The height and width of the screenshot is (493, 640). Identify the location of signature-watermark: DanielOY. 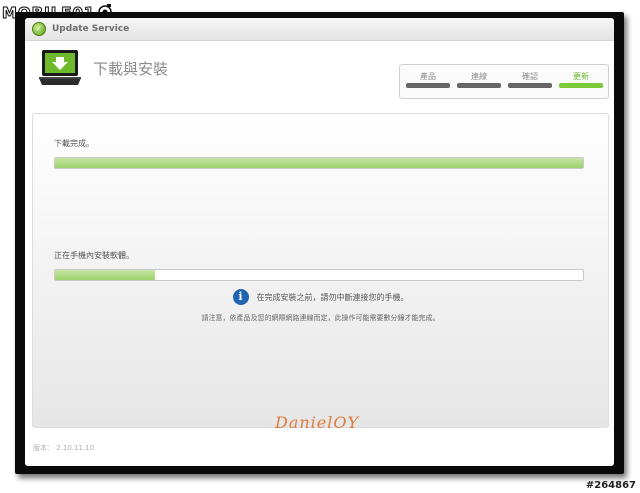
(317, 422).